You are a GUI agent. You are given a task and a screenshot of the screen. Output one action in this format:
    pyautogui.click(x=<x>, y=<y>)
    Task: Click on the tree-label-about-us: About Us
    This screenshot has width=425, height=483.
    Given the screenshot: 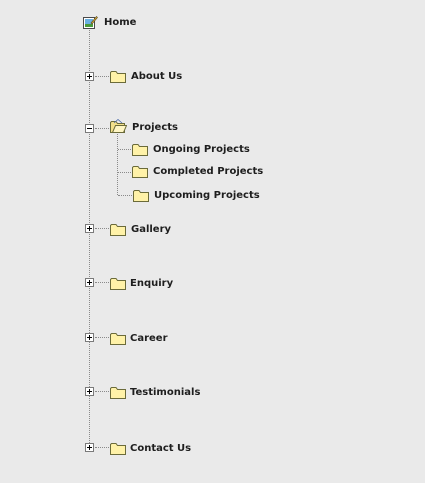 What is the action you would take?
    pyautogui.click(x=156, y=77)
    